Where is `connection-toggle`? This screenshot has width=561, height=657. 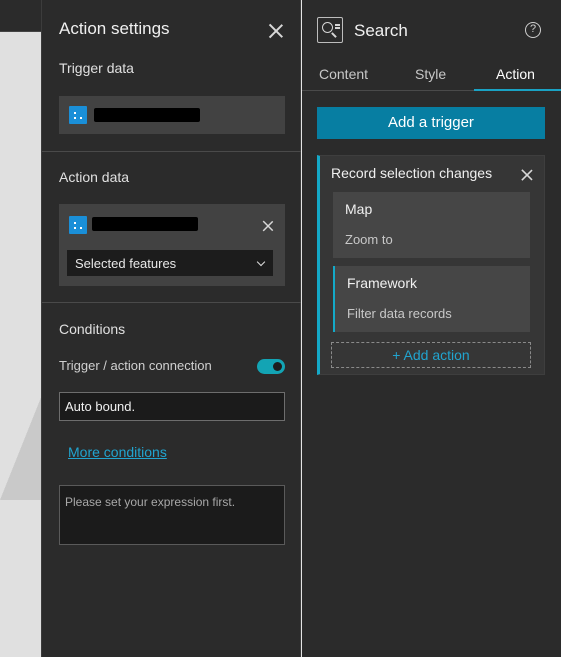
connection-toggle is located at coordinates (271, 366).